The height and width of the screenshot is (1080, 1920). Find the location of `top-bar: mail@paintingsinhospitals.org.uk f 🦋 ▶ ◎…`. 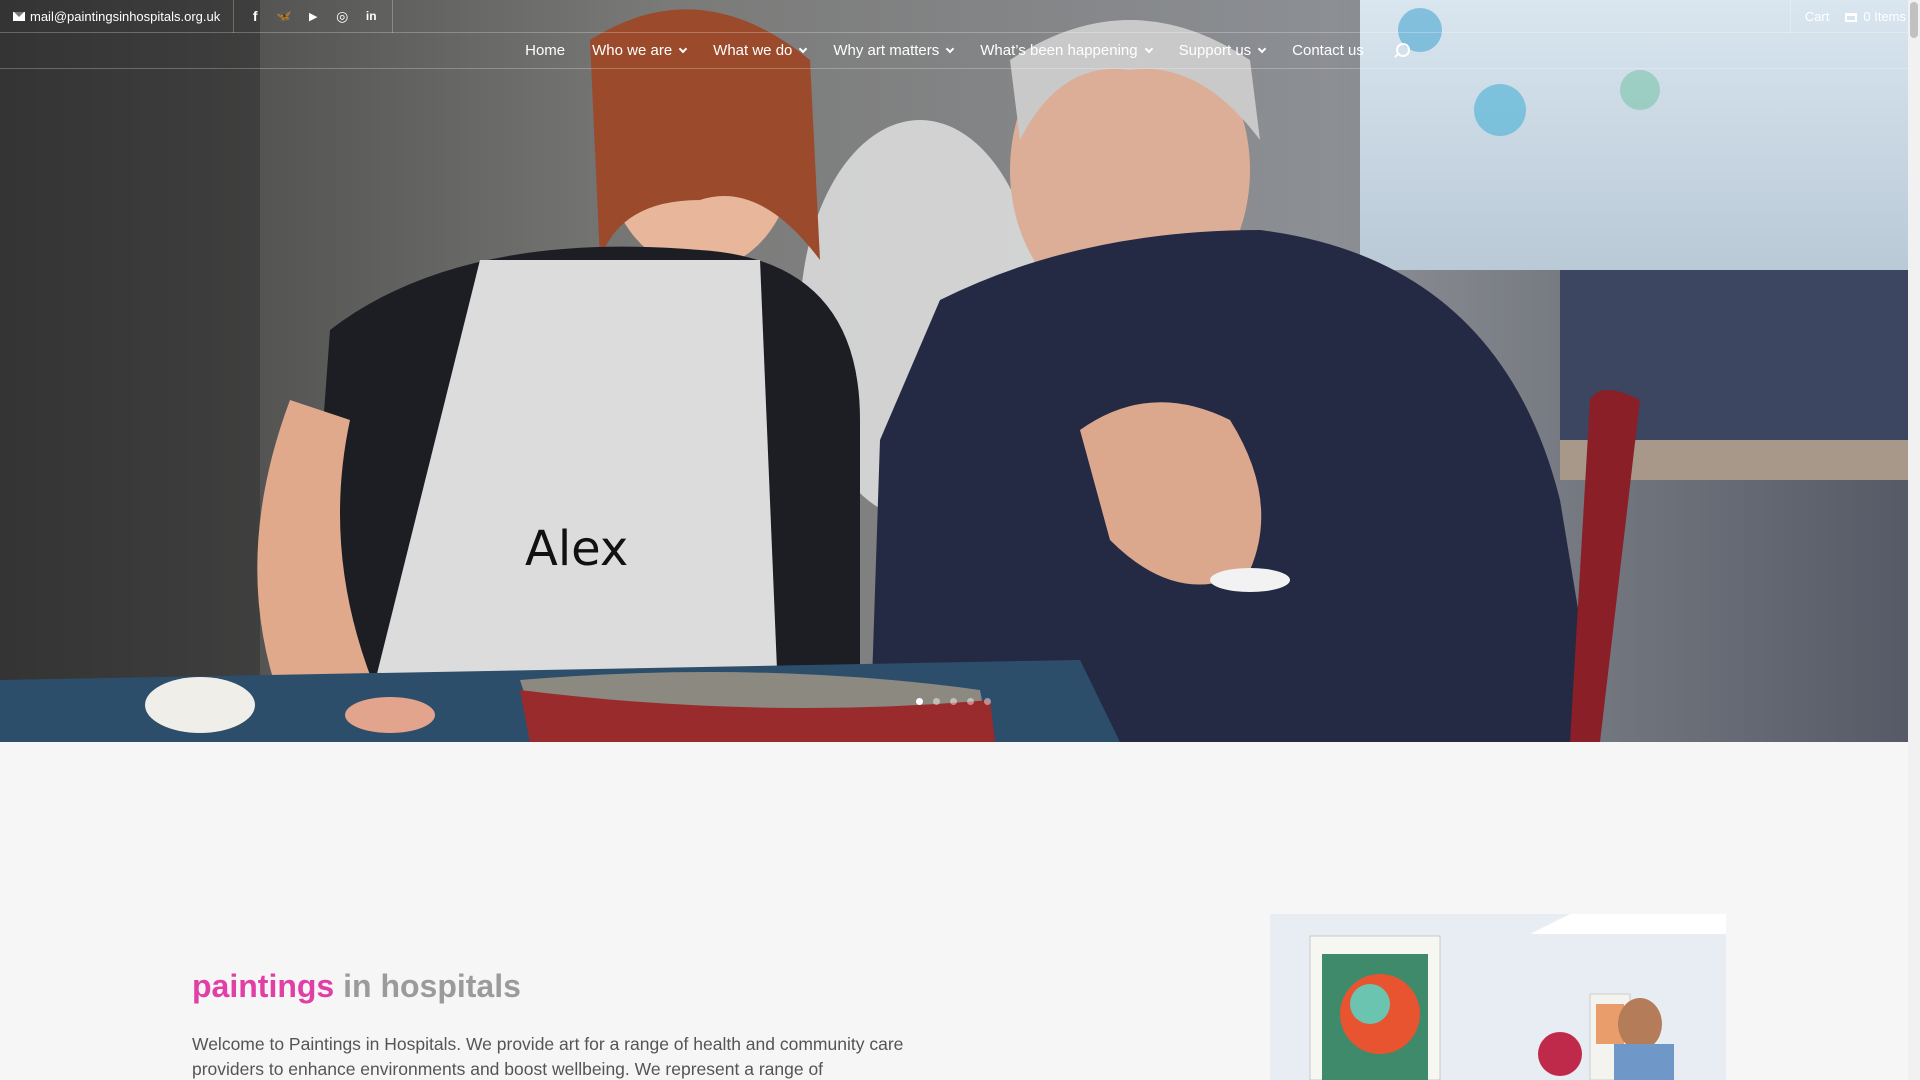

top-bar: mail@paintingsinhospitals.org.uk f 🦋 ▶ ◎… is located at coordinates (954, 16).